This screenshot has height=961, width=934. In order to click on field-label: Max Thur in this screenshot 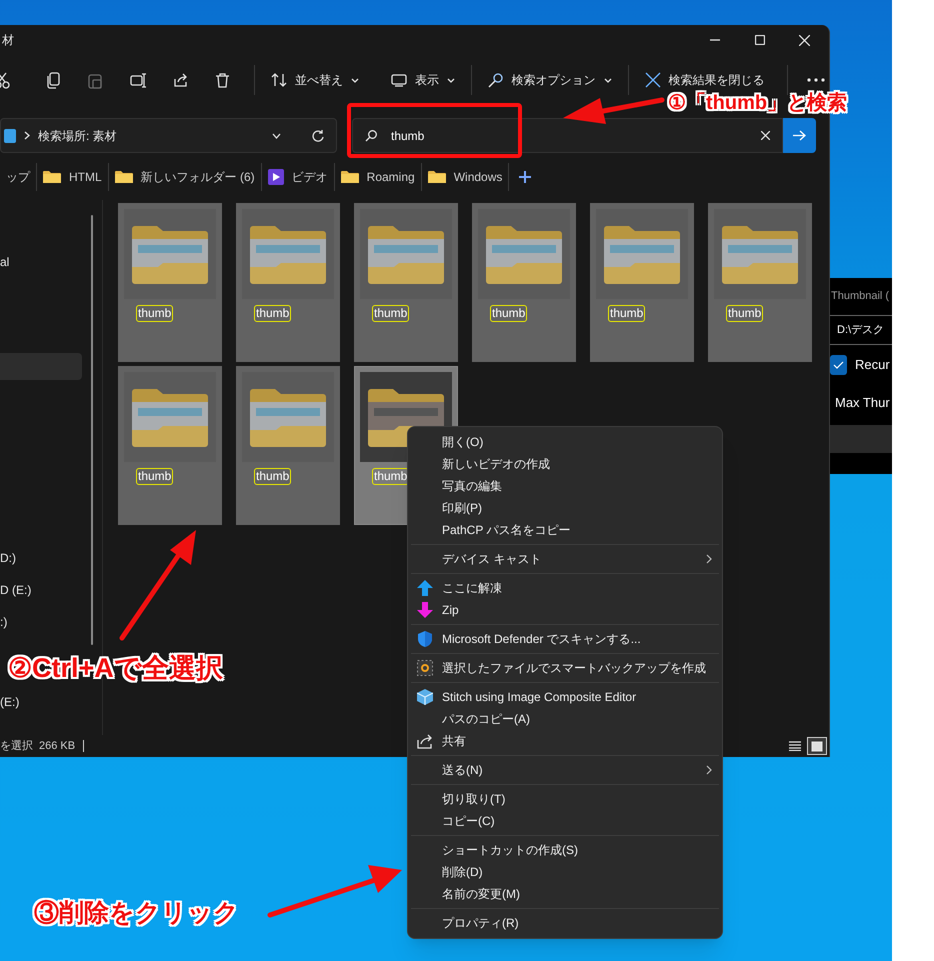, I will do `click(863, 403)`.